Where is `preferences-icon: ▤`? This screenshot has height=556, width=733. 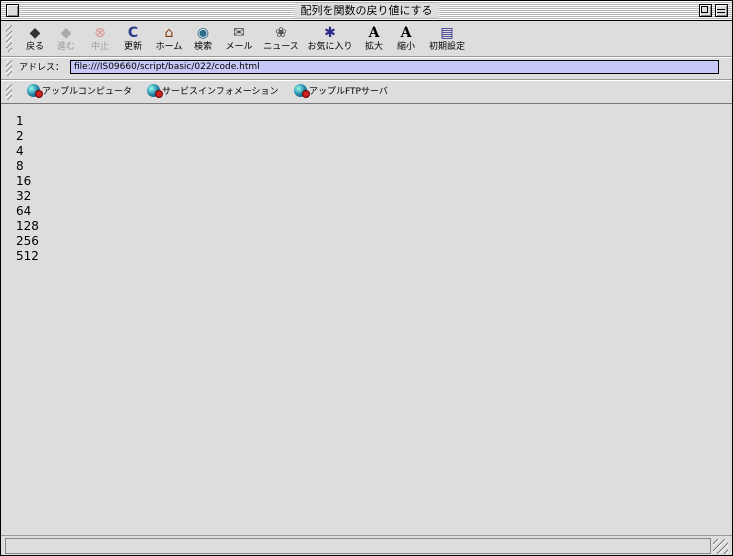 preferences-icon: ▤ is located at coordinates (447, 33).